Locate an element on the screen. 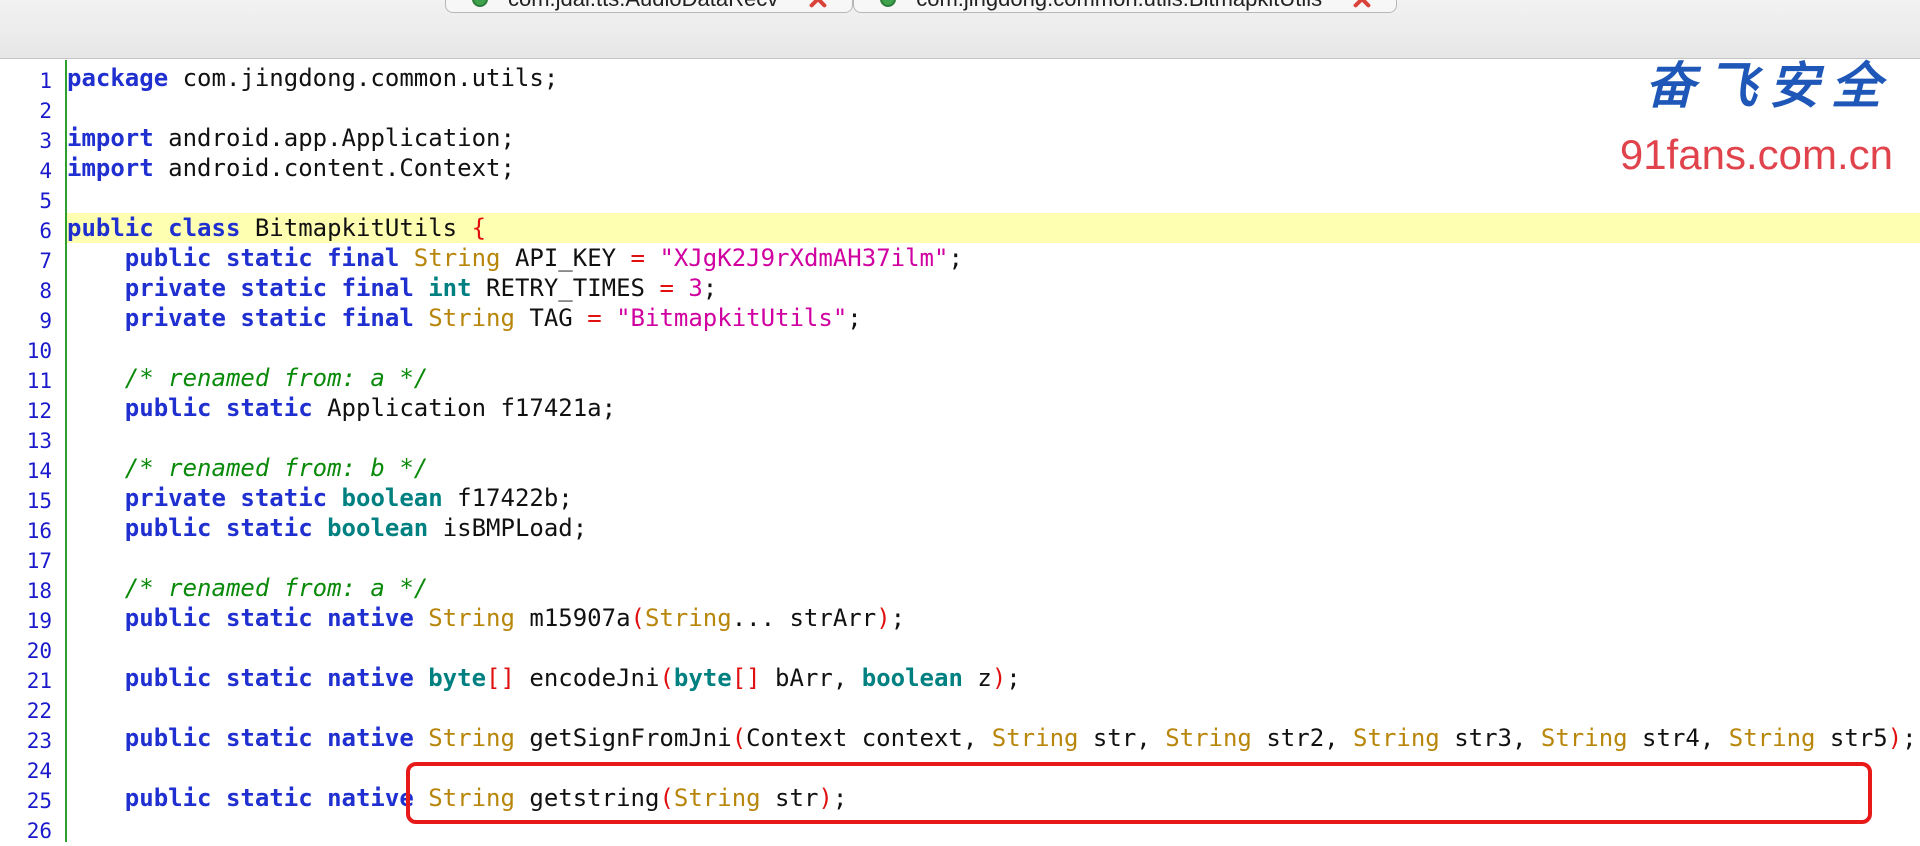 The width and height of the screenshot is (1920, 846). tab-label: com.jdai.tts.AudioDataRecv is located at coordinates (643, 6).